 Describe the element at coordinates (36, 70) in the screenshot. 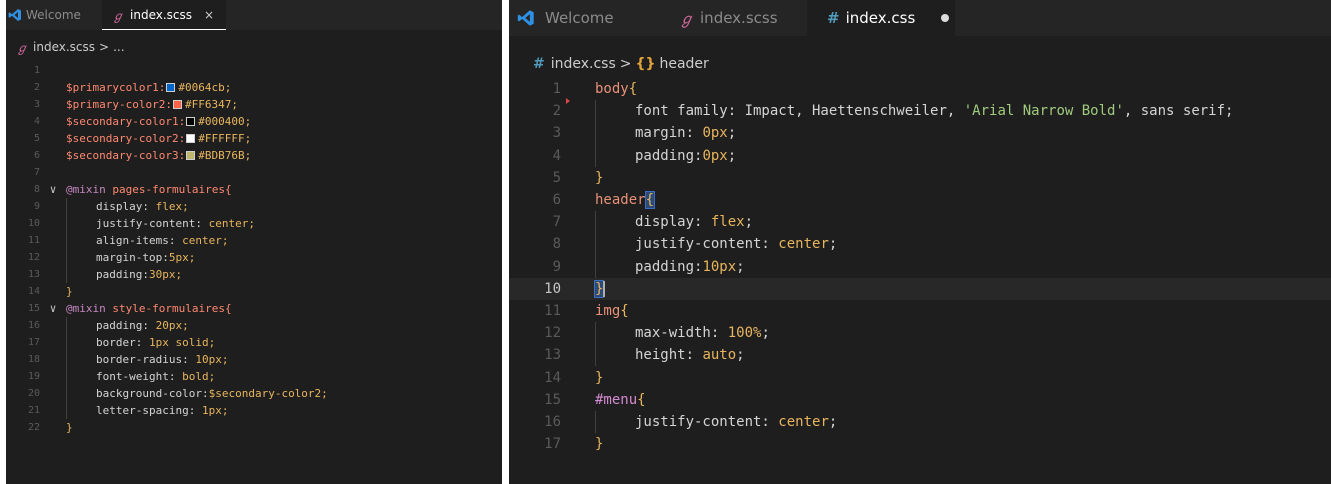

I see `line-number: 1` at that location.